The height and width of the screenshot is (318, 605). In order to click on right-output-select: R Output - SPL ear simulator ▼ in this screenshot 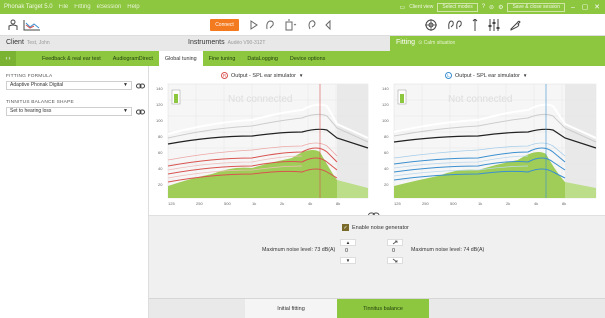, I will do `click(262, 75)`.